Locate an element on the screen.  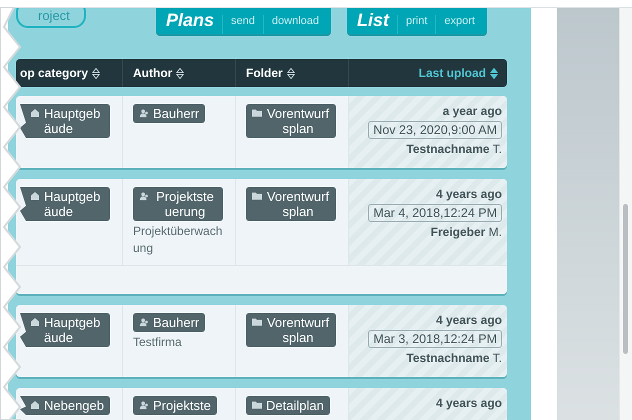
upload-date: Mar 3, 2018,12:24 PM is located at coordinates (435, 339).